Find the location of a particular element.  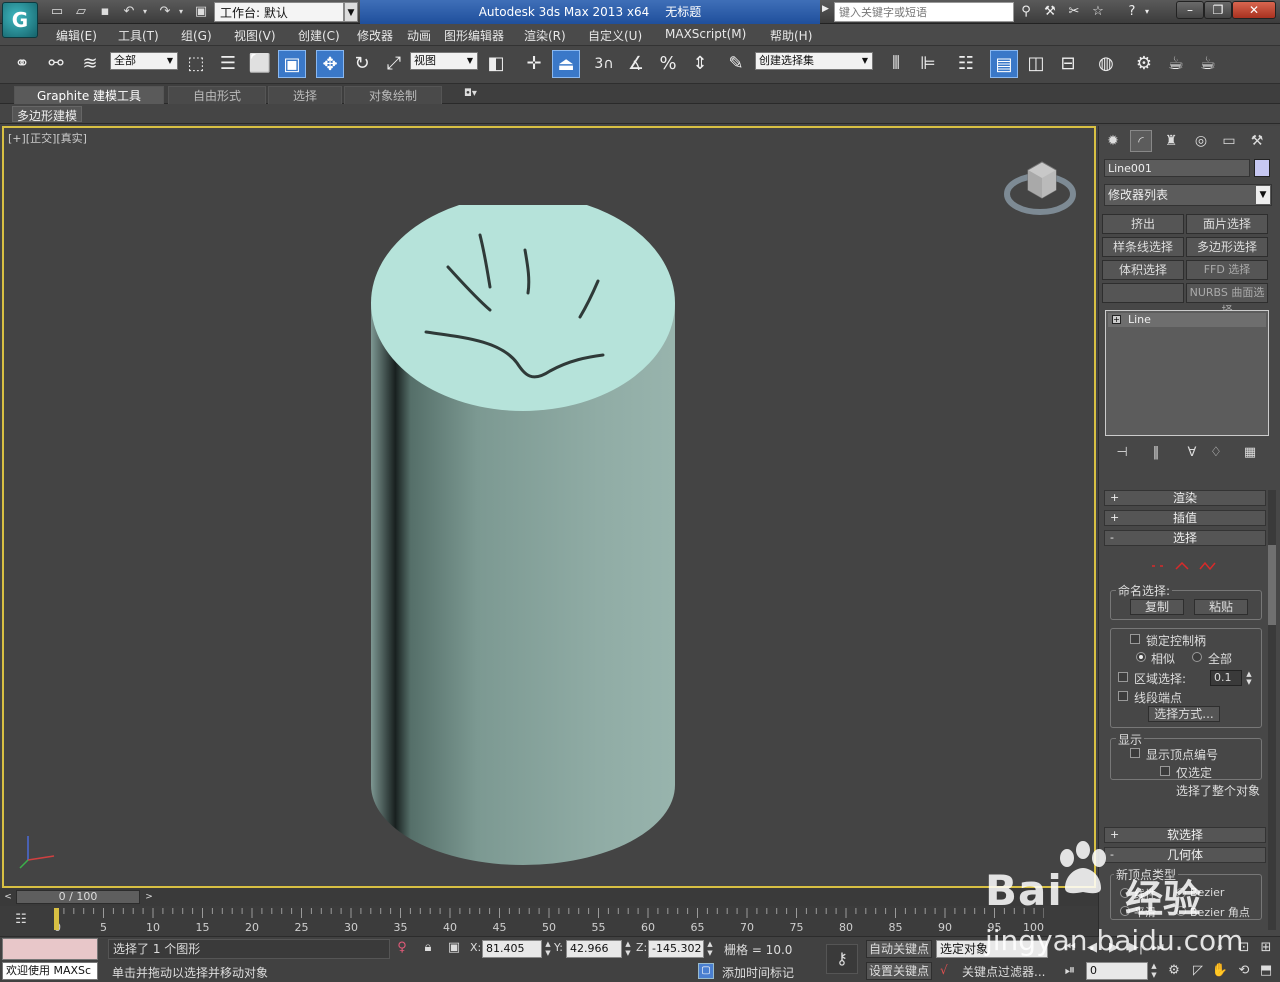

configure-modifier-sets-icon: ▦ is located at coordinates (1250, 453).